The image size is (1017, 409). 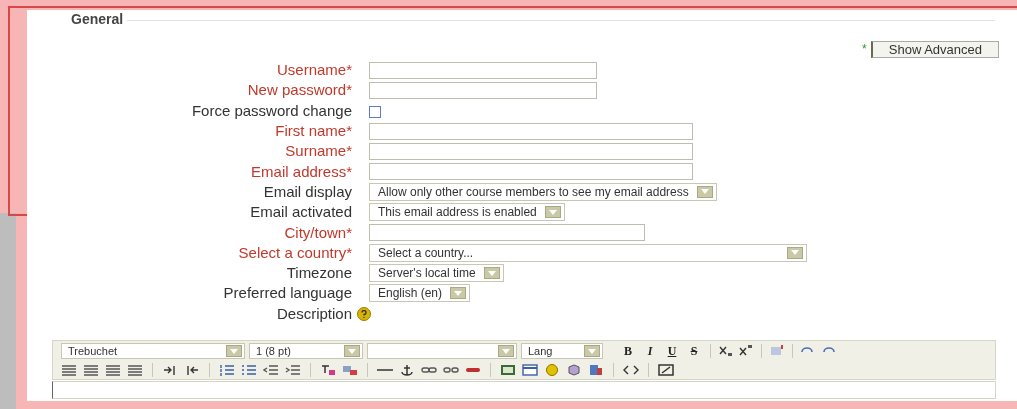 What do you see at coordinates (287, 293) in the screenshot?
I see `field-label: Preferred language` at bounding box center [287, 293].